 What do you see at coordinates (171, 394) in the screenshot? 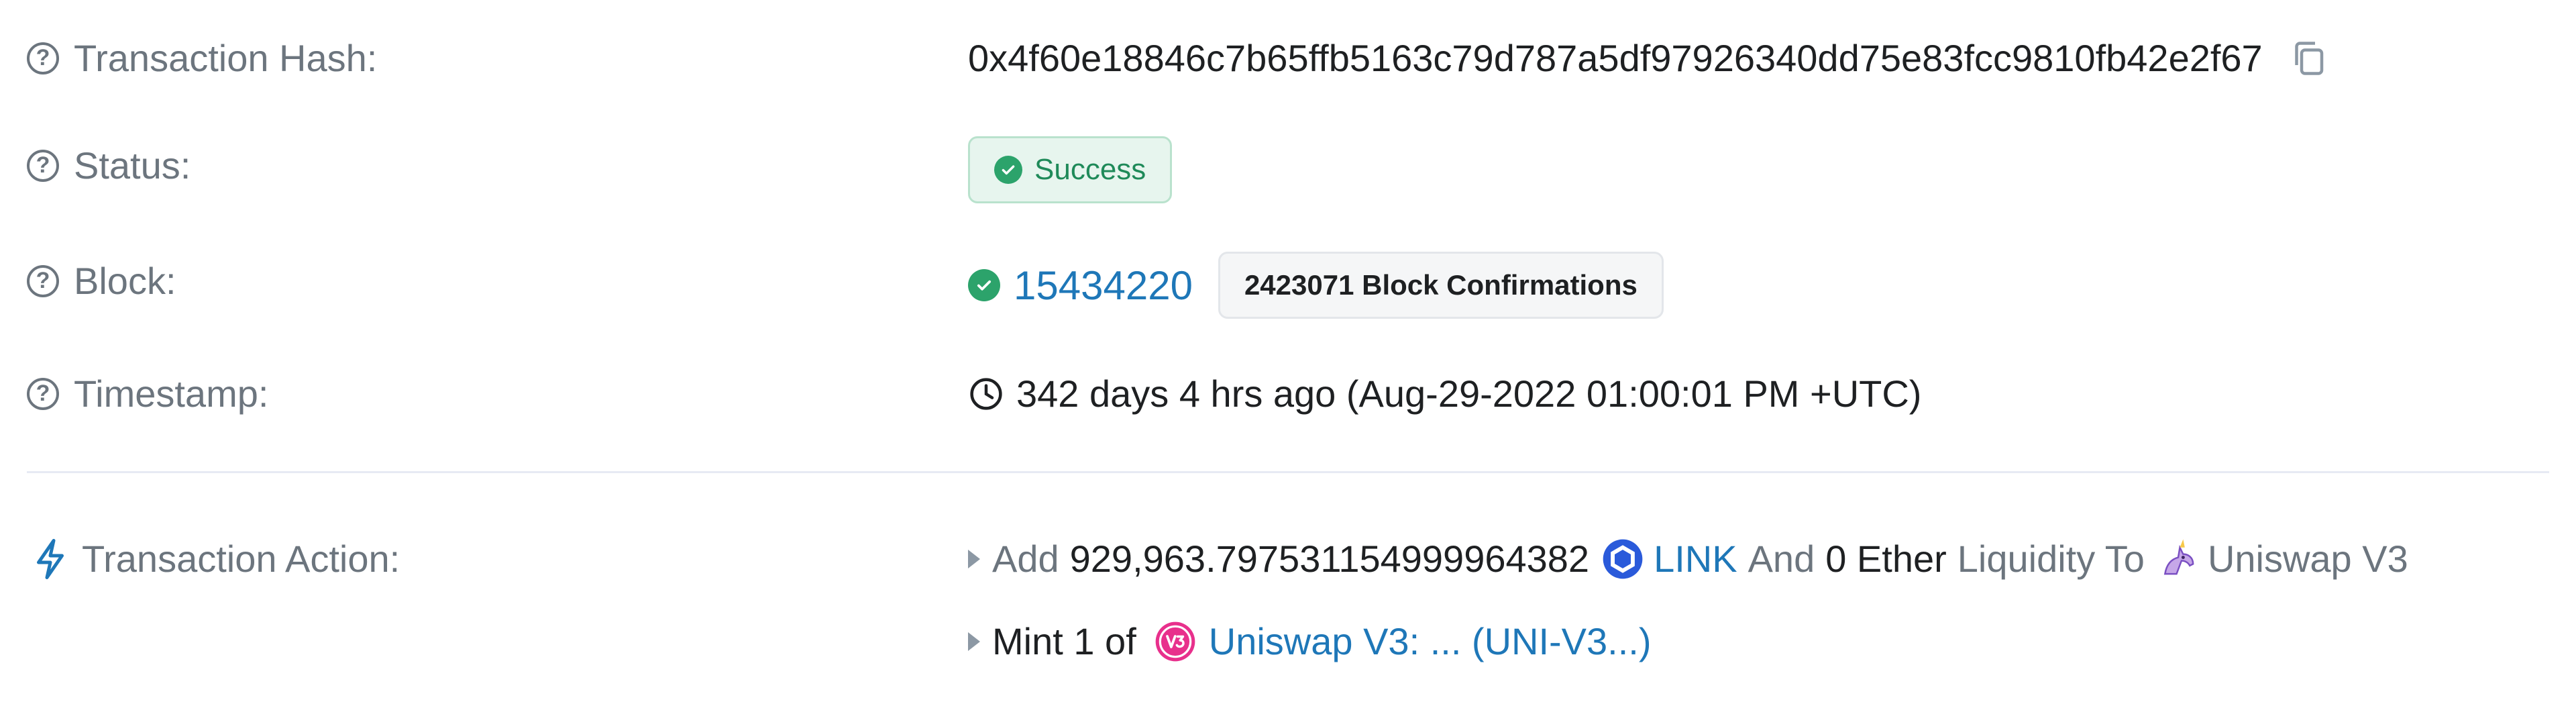
I see `timestamp-label: Timestamp:` at bounding box center [171, 394].